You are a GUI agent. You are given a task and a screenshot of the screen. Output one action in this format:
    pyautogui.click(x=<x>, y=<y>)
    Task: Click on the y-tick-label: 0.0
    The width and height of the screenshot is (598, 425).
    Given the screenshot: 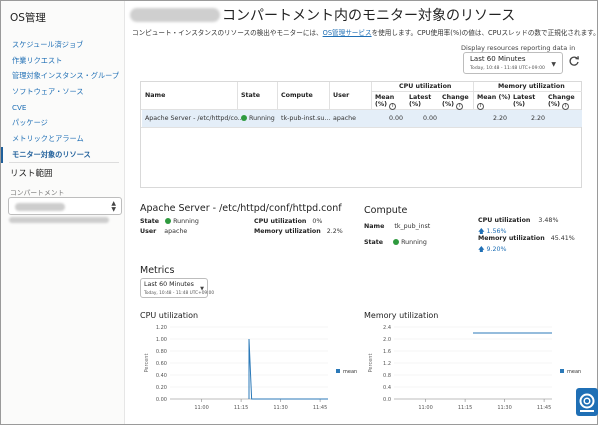 What is the action you would take?
    pyautogui.click(x=387, y=400)
    